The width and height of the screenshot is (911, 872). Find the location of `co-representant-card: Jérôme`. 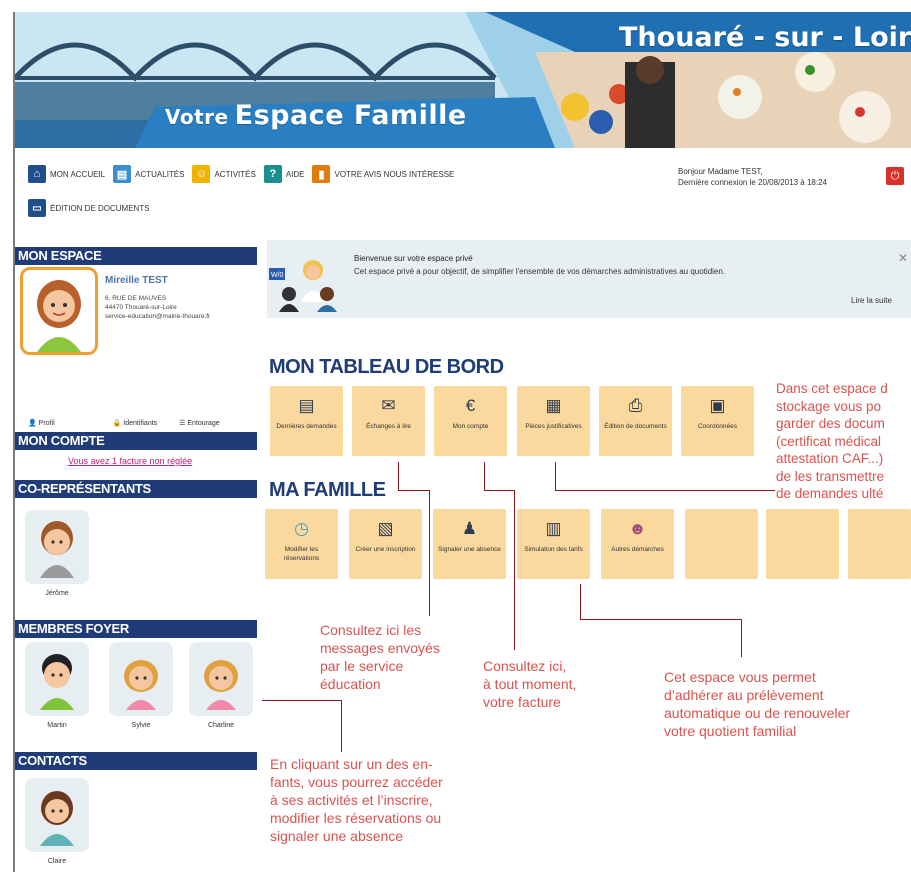

co-representant-card: Jérôme is located at coordinates (57, 553).